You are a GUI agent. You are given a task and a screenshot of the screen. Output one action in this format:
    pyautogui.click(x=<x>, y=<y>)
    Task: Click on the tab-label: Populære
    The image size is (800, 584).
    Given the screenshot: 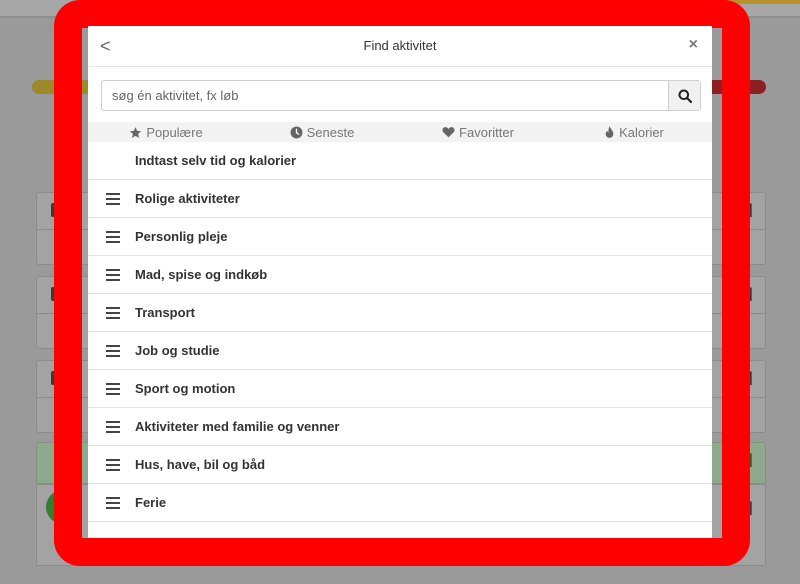 What is the action you would take?
    pyautogui.click(x=174, y=132)
    